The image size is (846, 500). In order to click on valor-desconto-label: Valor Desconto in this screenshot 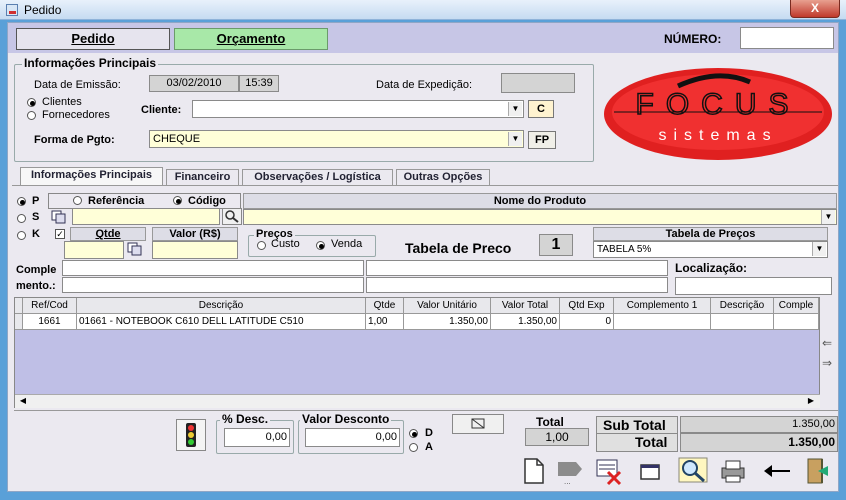, I will do `click(346, 419)`.